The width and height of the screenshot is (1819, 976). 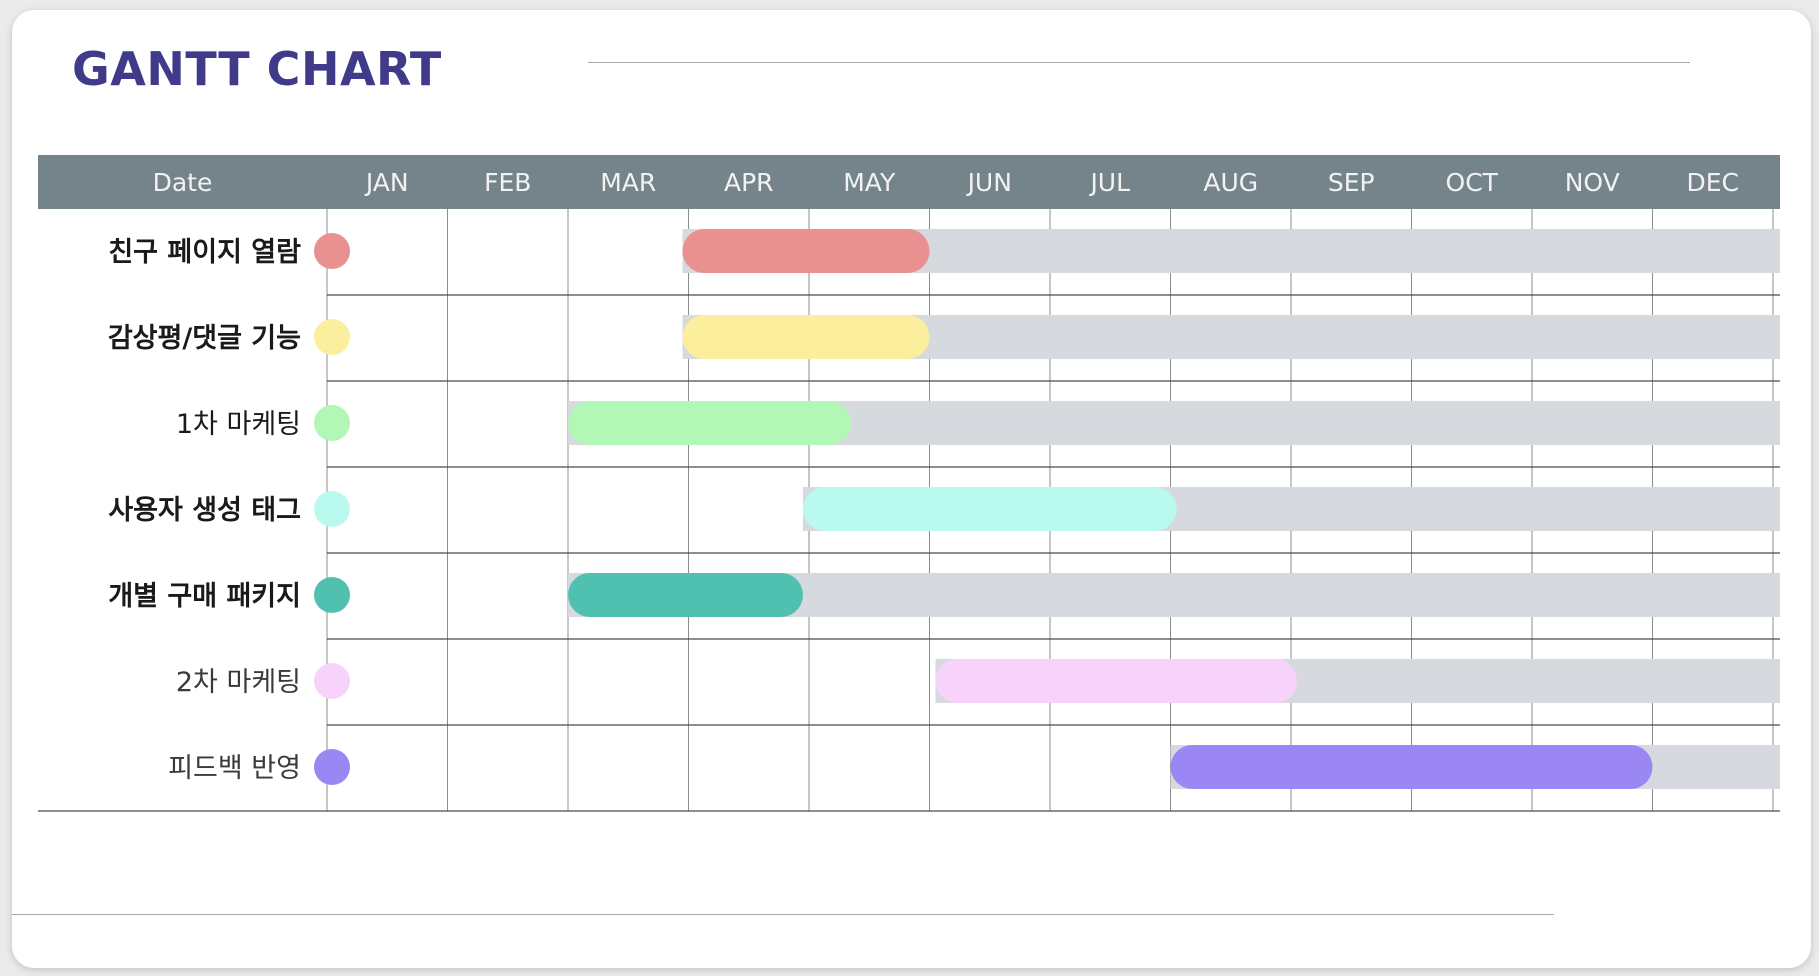 What do you see at coordinates (783, 914) in the screenshot?
I see `footer-divider` at bounding box center [783, 914].